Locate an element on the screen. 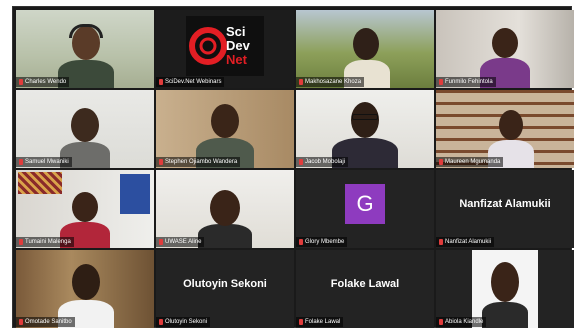 The image size is (577, 331). participant-name-label: Maureen Mgumanda is located at coordinates (470, 162).